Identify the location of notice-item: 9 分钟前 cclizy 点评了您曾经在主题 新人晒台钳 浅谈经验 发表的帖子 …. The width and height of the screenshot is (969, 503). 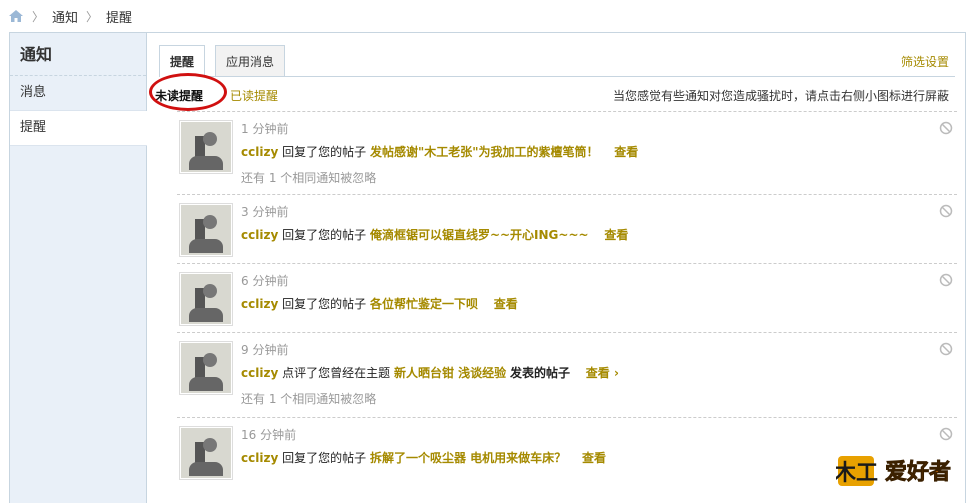
(567, 374).